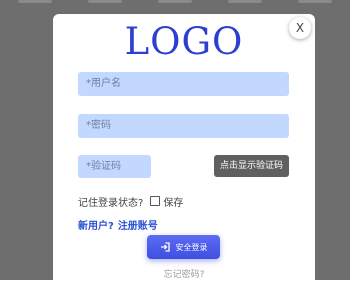 This screenshot has height=294, width=350. What do you see at coordinates (114, 166) in the screenshot?
I see `captcha-input: *验证码` at bounding box center [114, 166].